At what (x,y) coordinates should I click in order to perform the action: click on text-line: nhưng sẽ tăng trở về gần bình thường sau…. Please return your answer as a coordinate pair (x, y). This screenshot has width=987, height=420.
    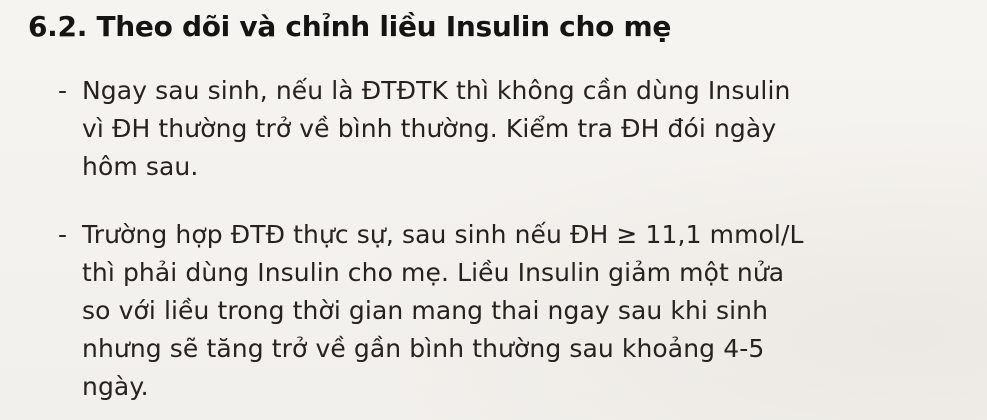
    Looking at the image, I should click on (423, 348).